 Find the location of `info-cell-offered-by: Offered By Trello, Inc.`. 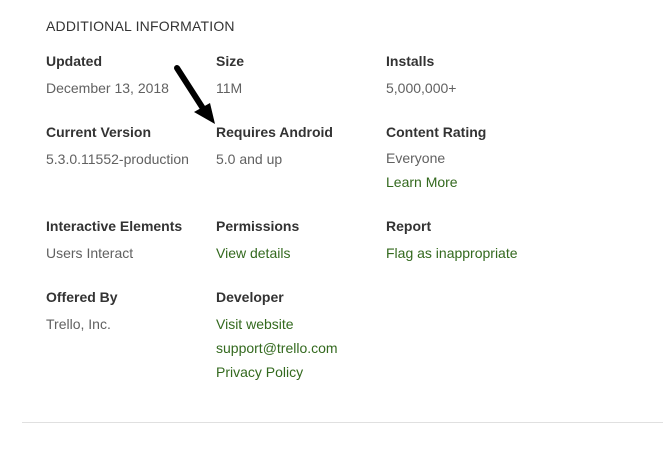

info-cell-offered-by: Offered By Trello, Inc. is located at coordinates (130, 310).